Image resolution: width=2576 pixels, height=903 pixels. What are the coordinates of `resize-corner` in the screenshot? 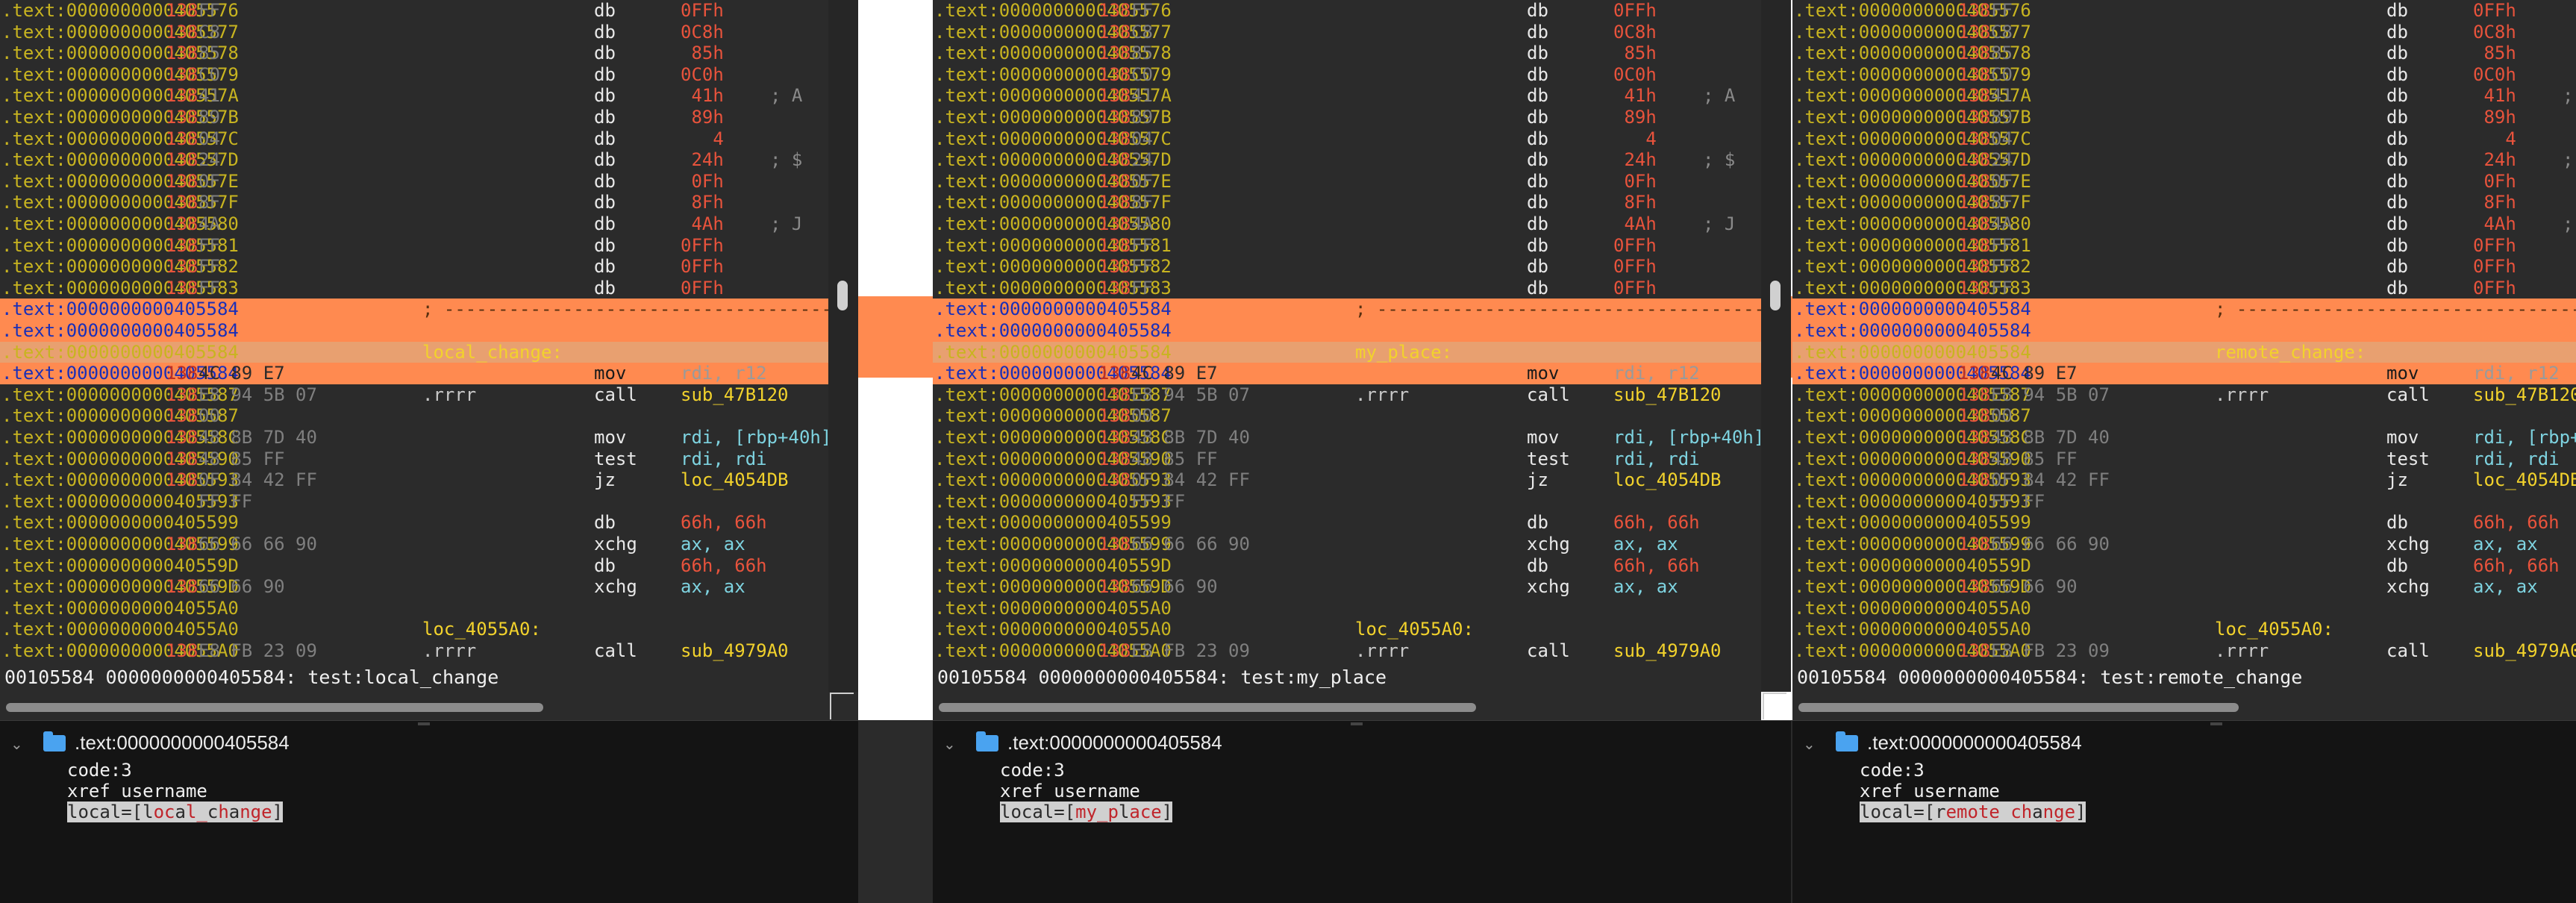 It's located at (842, 706).